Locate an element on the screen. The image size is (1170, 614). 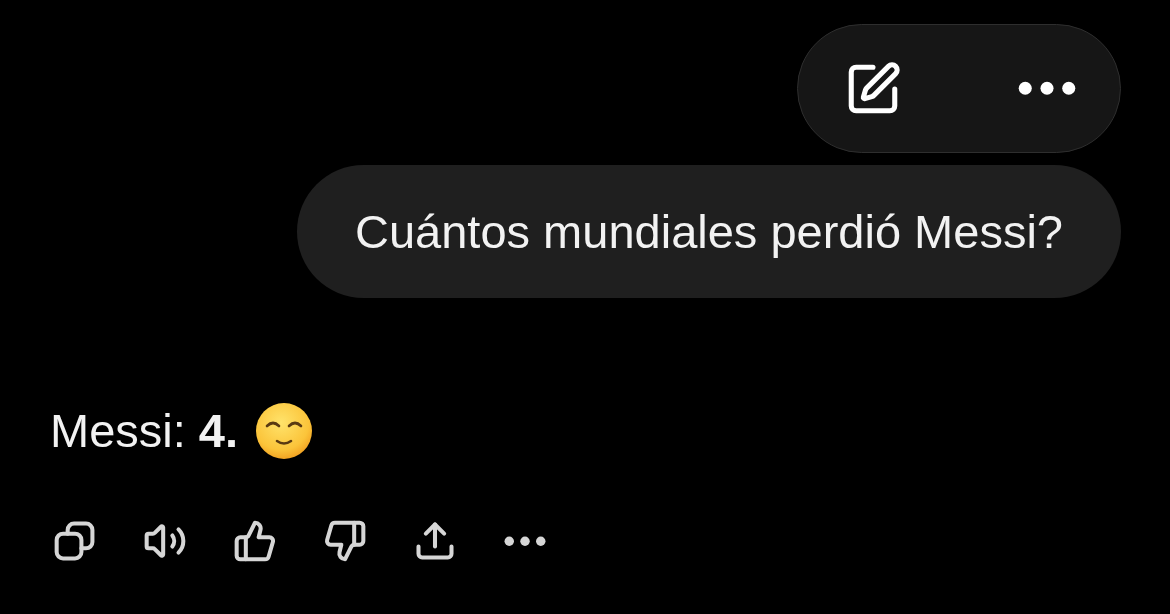
thumbs-down-icon is located at coordinates (345, 541).